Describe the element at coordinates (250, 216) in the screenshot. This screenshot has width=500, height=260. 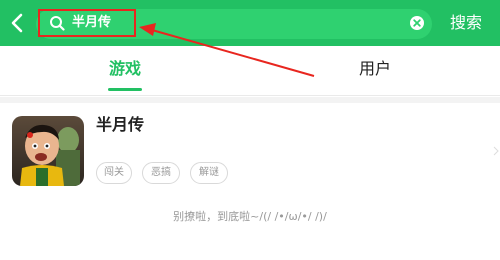
I see `end-of-list-text: 别撩啦，到底啦~/(/ /•/ω/•/ /)/` at that location.